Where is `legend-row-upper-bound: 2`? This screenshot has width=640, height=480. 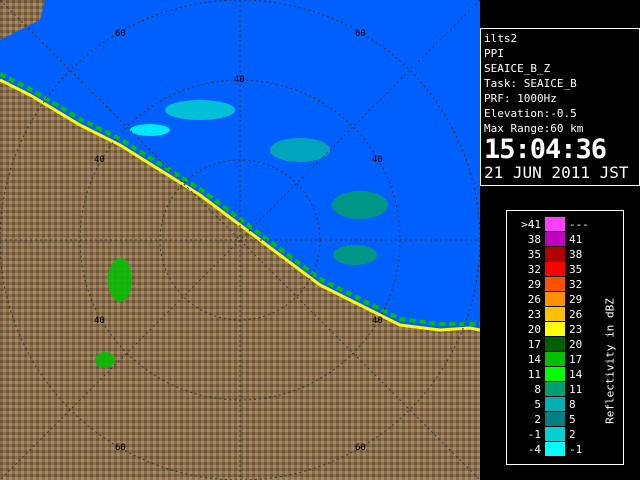 legend-row-upper-bound: 2 is located at coordinates (572, 434).